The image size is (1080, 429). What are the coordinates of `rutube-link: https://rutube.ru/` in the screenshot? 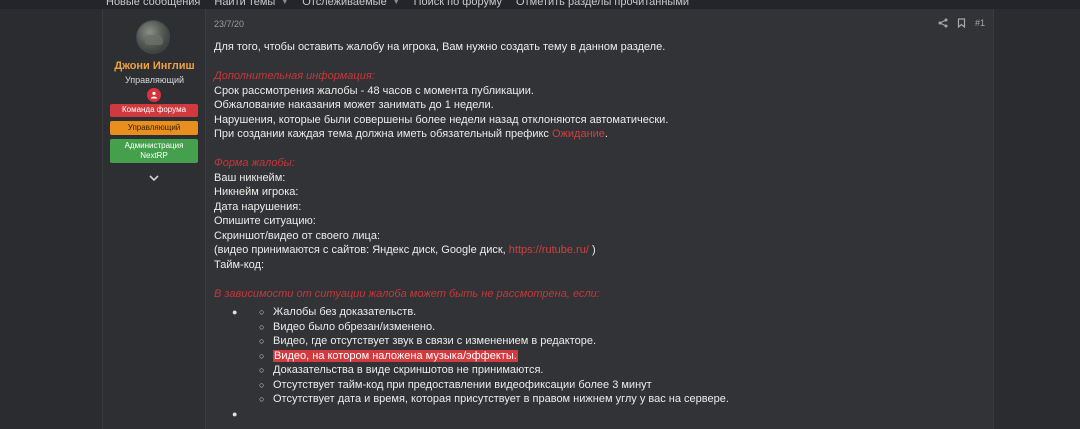 It's located at (549, 250).